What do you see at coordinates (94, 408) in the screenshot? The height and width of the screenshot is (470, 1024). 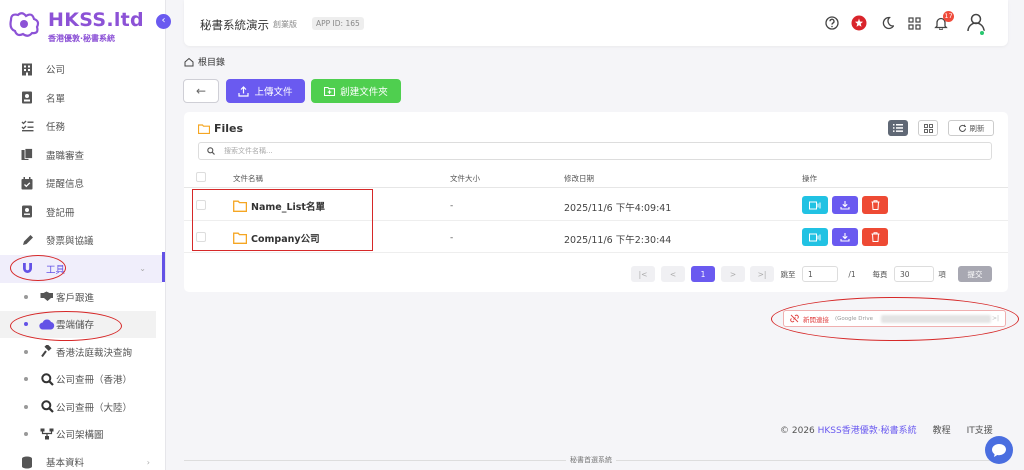 I see `sidebar-subitem-label: 公司查冊（大陸）` at bounding box center [94, 408].